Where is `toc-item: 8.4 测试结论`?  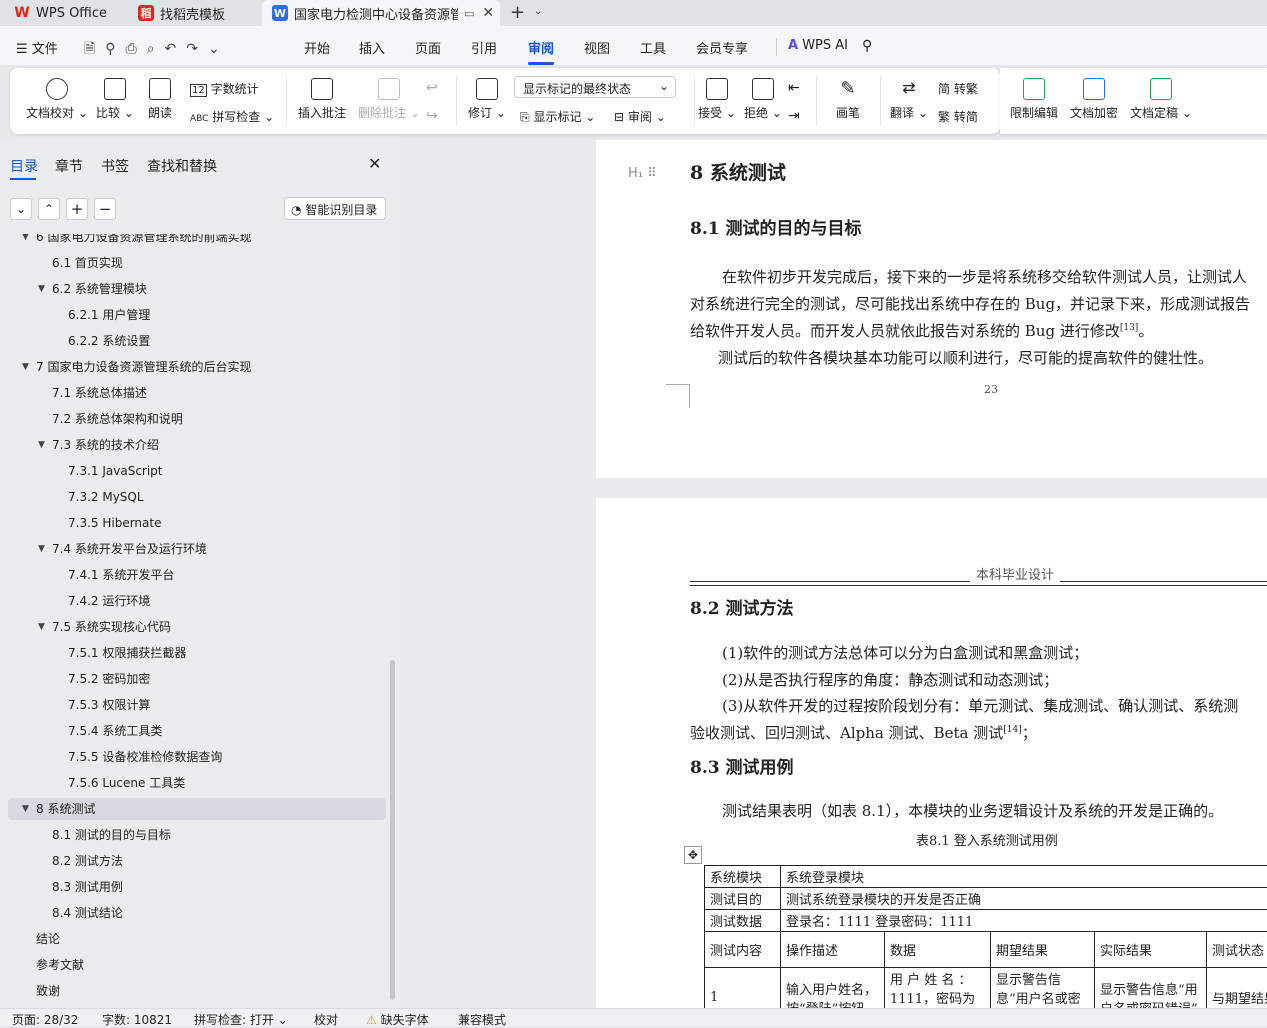
toc-item: 8.4 测试结论 is located at coordinates (197, 913).